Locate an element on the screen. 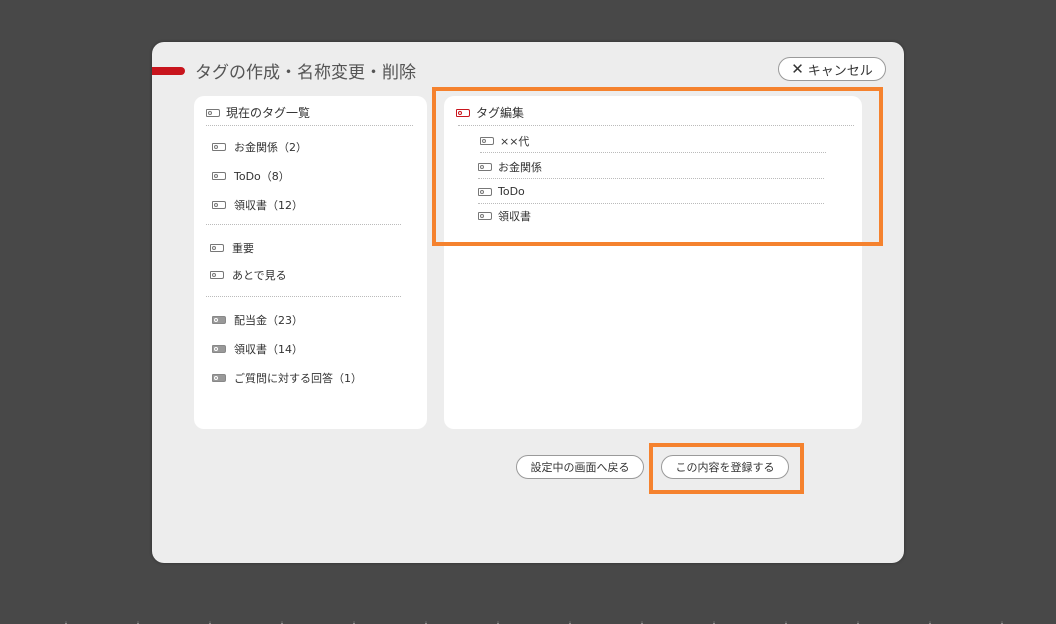  list-item-label: お金関係（2） is located at coordinates (270, 147).